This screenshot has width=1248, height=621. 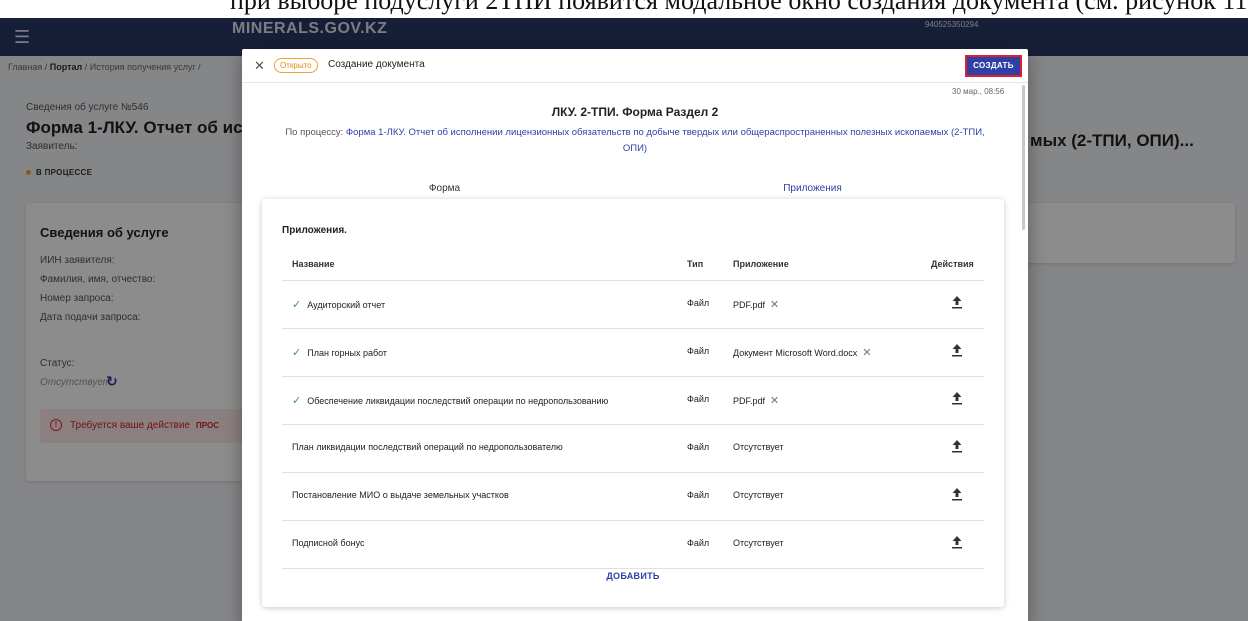 What do you see at coordinates (993, 66) in the screenshot?
I see `create-button: СОЗДАТЬ` at bounding box center [993, 66].